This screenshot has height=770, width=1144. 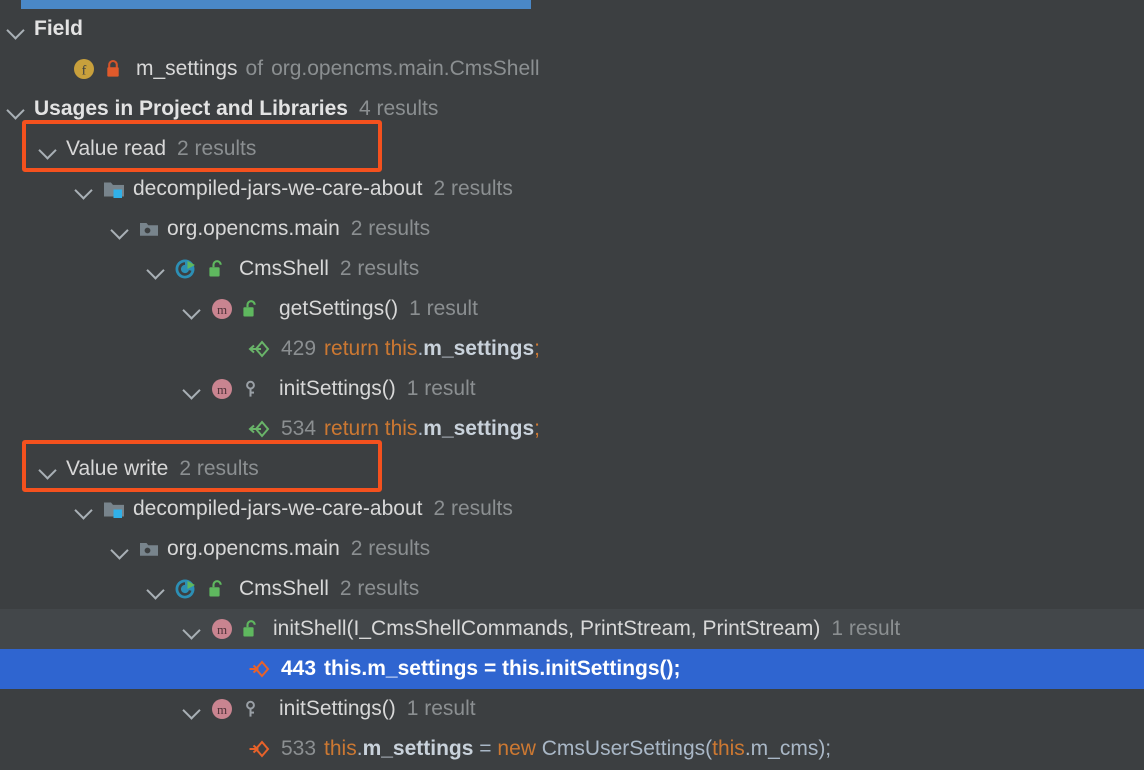 I want to click on field-owner: org.opencms.main.CmsShell, so click(x=405, y=68).